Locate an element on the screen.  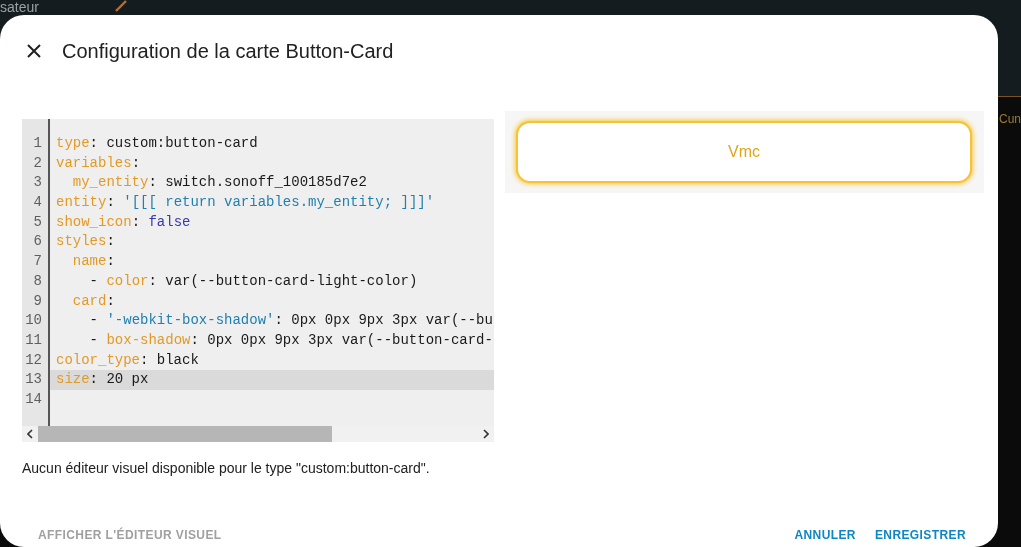
code-line: size: 20 px is located at coordinates (102, 379).